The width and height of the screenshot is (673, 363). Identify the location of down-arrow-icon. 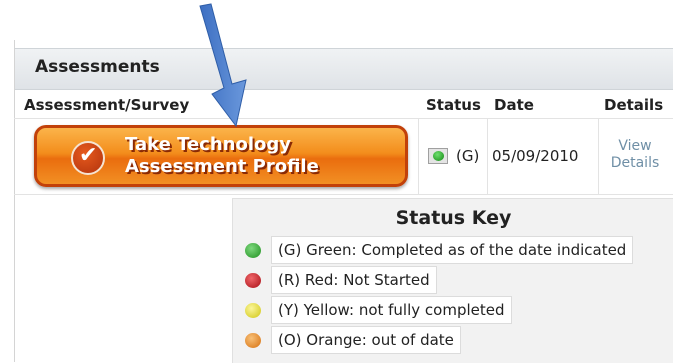
(223, 65).